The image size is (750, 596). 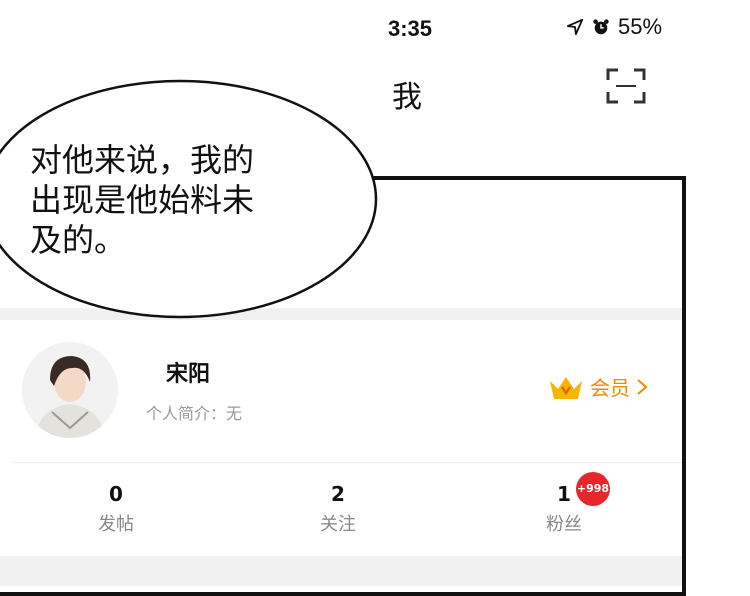 What do you see at coordinates (614, 27) in the screenshot?
I see `status-icons: 55%` at bounding box center [614, 27].